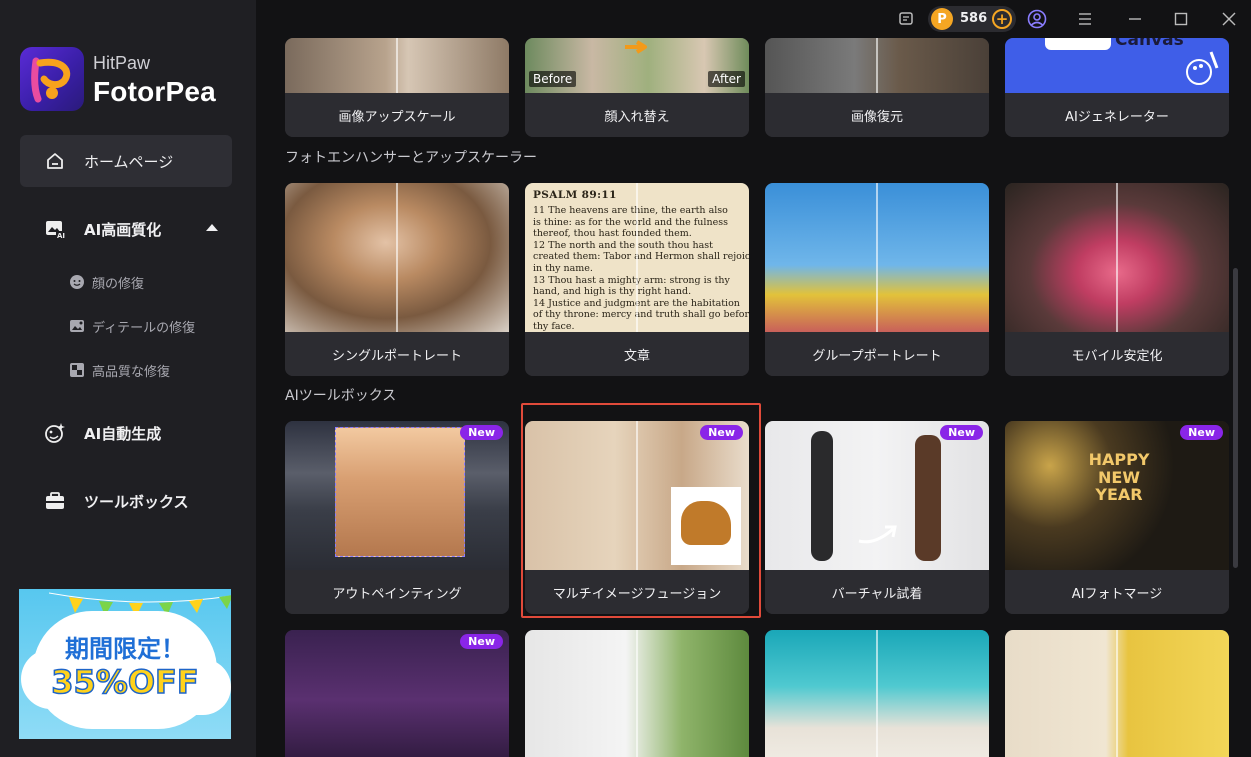 The image size is (1251, 757). Describe the element at coordinates (212, 227) in the screenshot. I see `collapse-caret-icon` at that location.